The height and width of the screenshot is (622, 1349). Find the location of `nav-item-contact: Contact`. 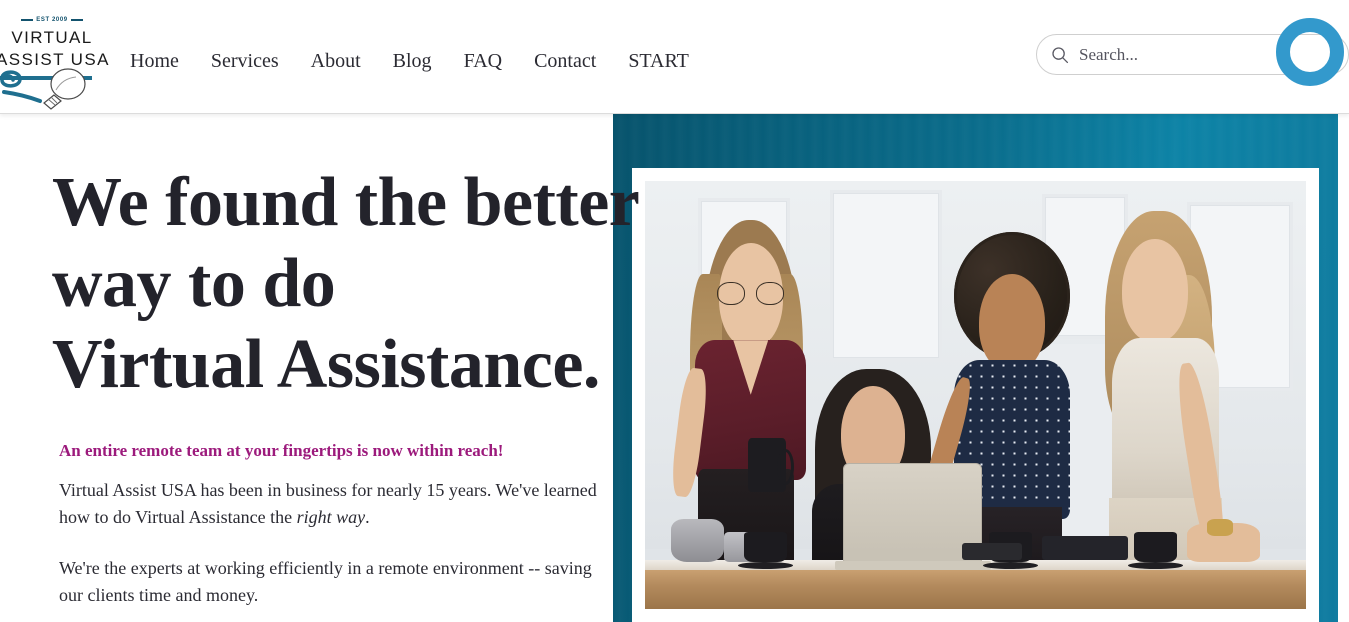

nav-item-contact: Contact is located at coordinates (565, 61).